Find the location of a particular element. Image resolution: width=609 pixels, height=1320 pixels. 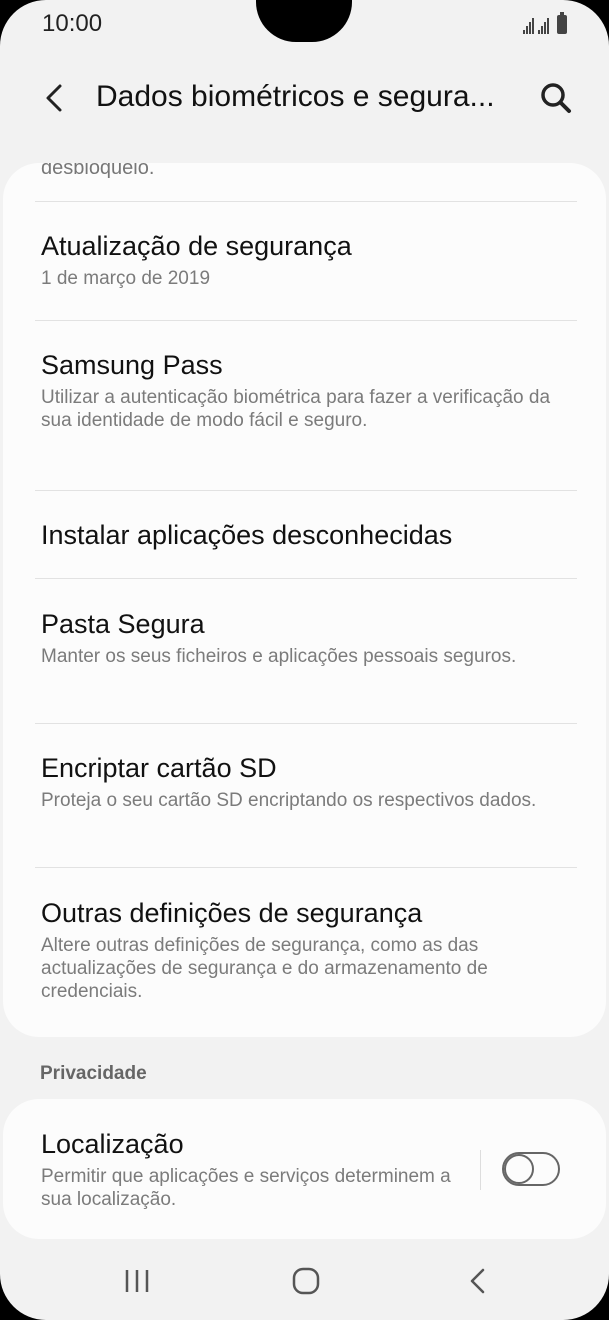

recent-apps-button is located at coordinates (137, 1281).